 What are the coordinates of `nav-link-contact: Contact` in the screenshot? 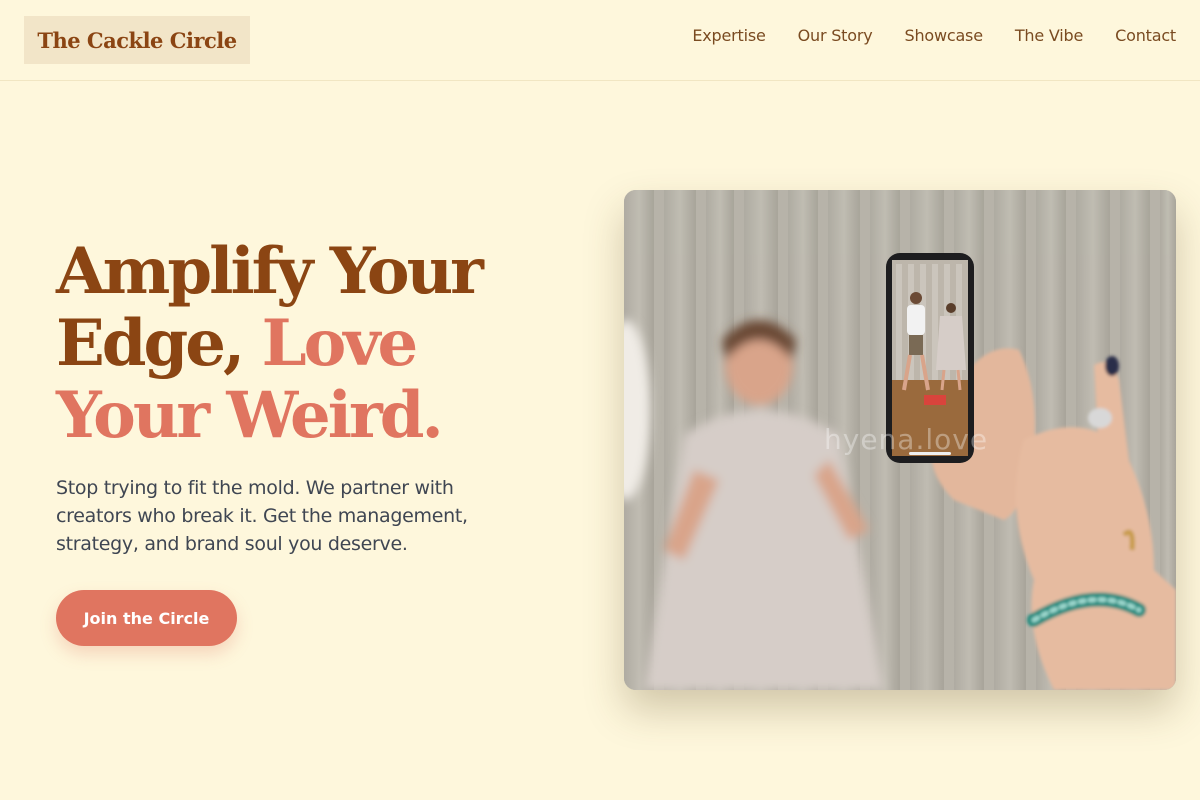 It's located at (1145, 35).